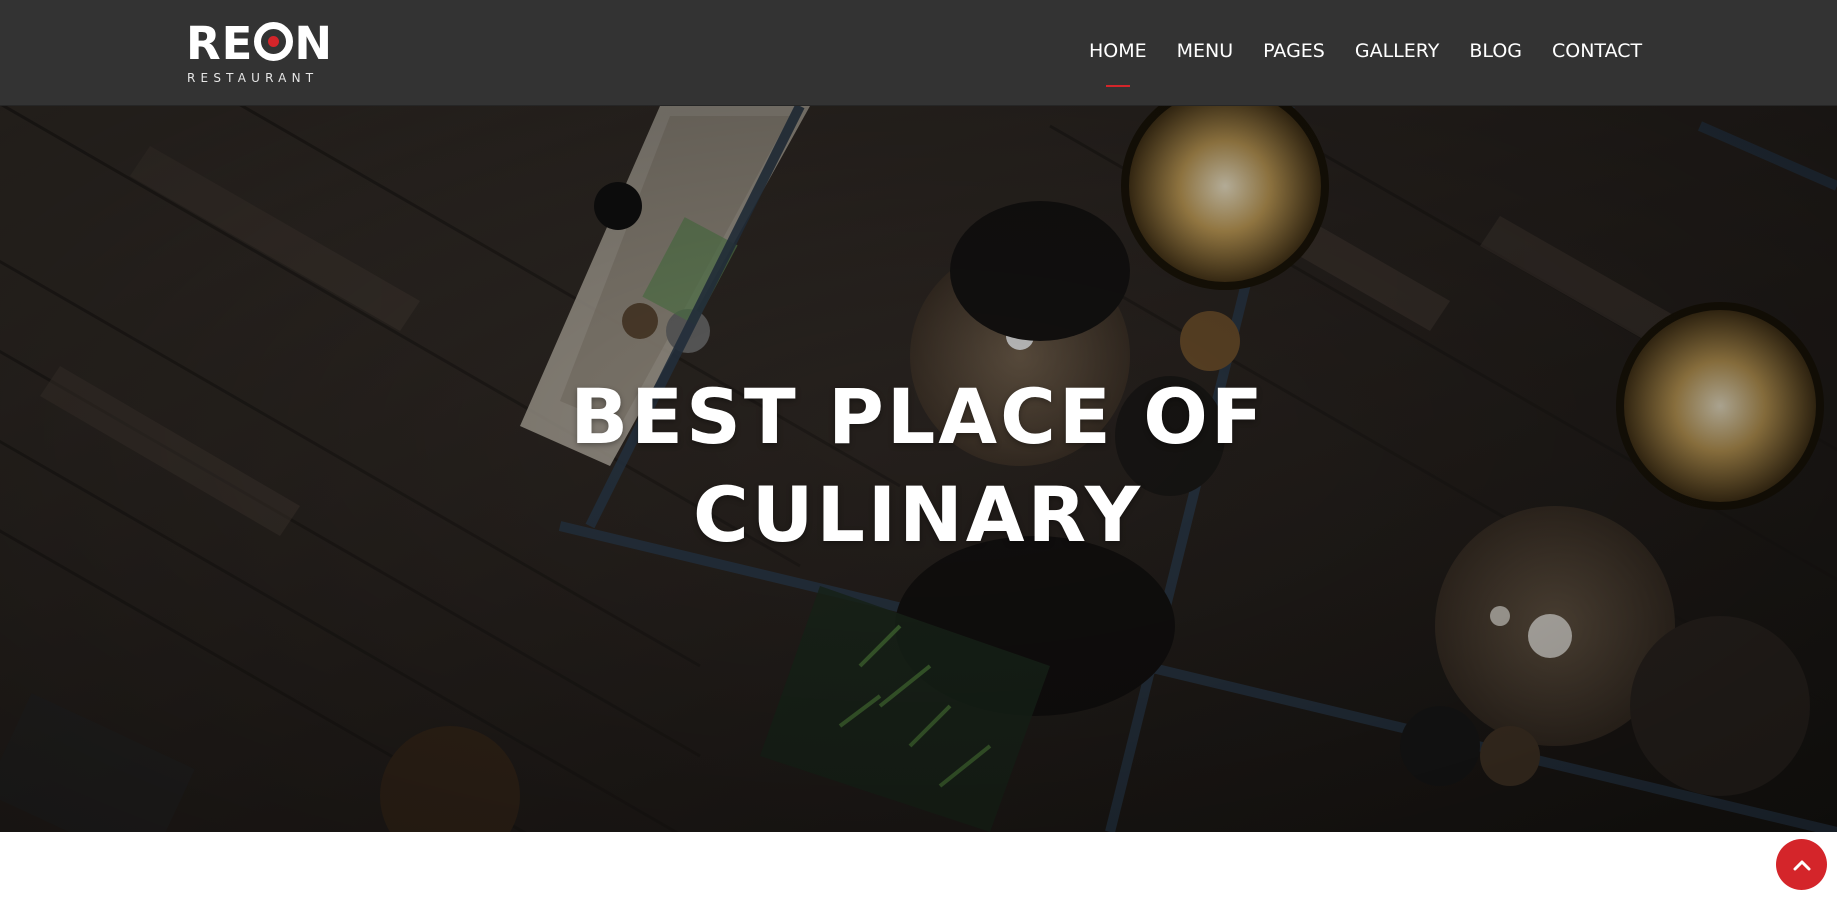  What do you see at coordinates (918, 416) in the screenshot?
I see `hero-title-line1: BEST PLACE OF` at bounding box center [918, 416].